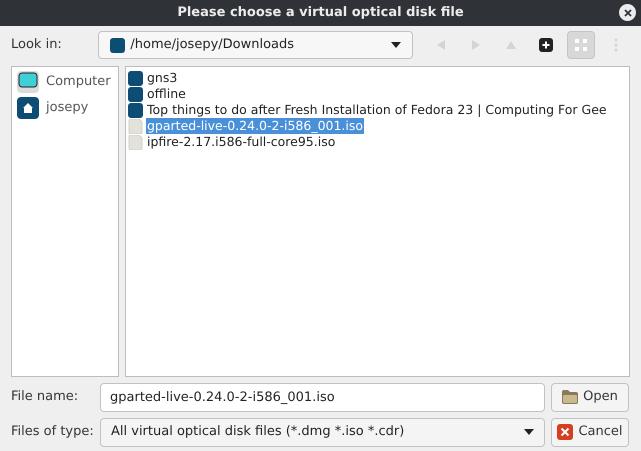 The image size is (641, 451). What do you see at coordinates (28, 108) in the screenshot?
I see `home-folder-icon` at bounding box center [28, 108].